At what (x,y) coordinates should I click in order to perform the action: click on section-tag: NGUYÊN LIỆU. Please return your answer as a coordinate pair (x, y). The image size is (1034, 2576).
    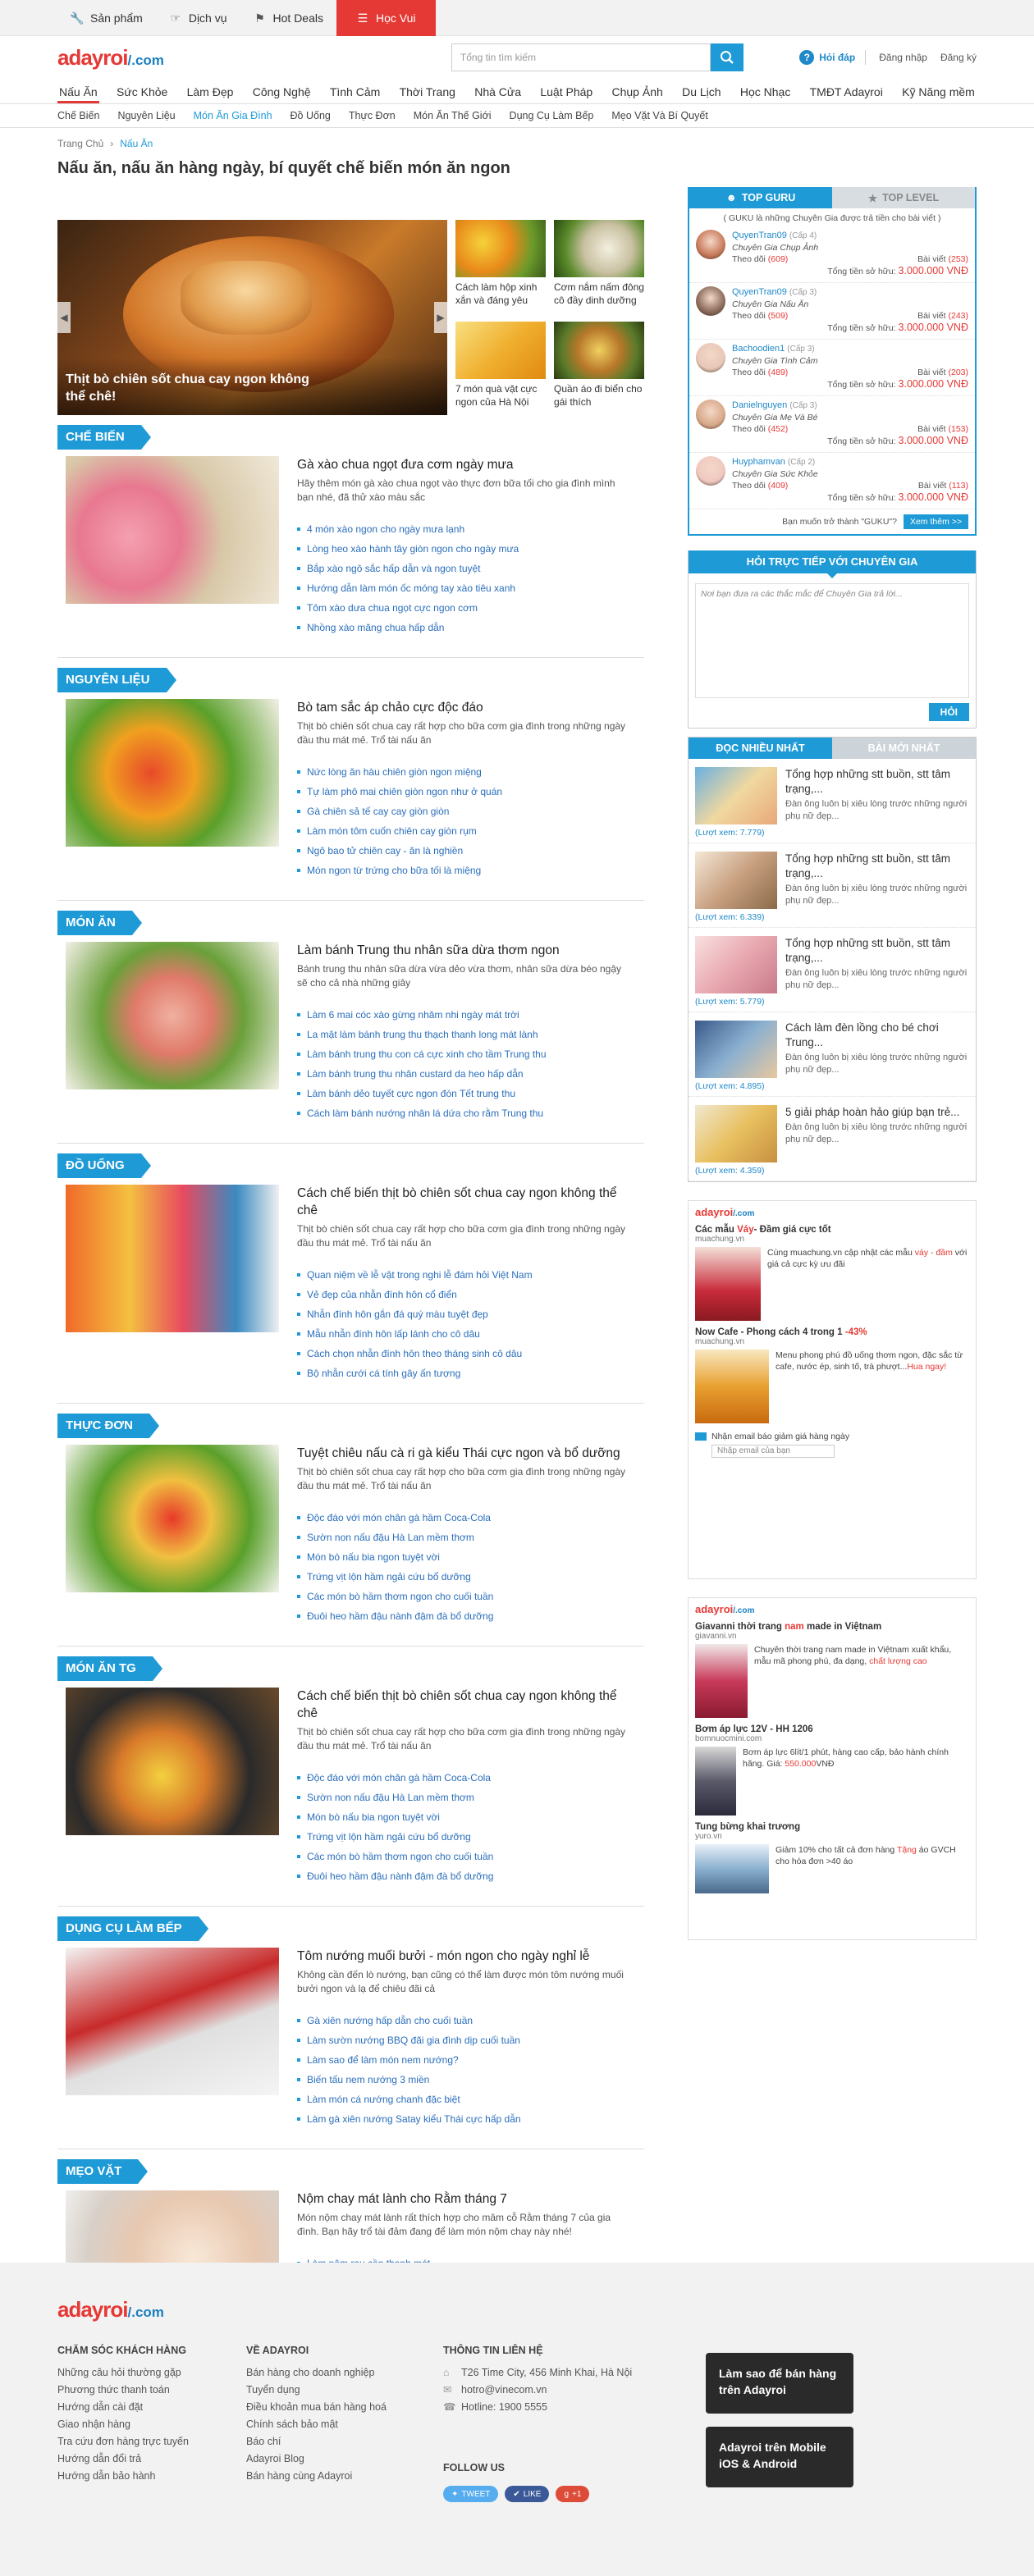
    Looking at the image, I should click on (116, 680).